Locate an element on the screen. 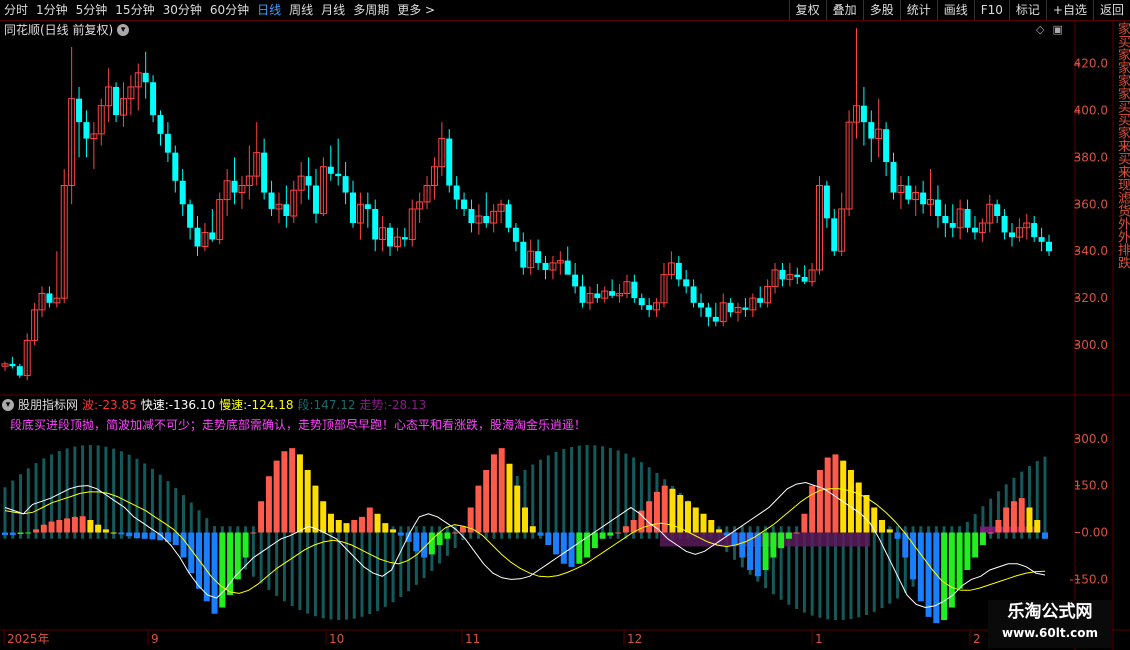  indicator-field-1: 快速:-136.10 is located at coordinates (178, 405).